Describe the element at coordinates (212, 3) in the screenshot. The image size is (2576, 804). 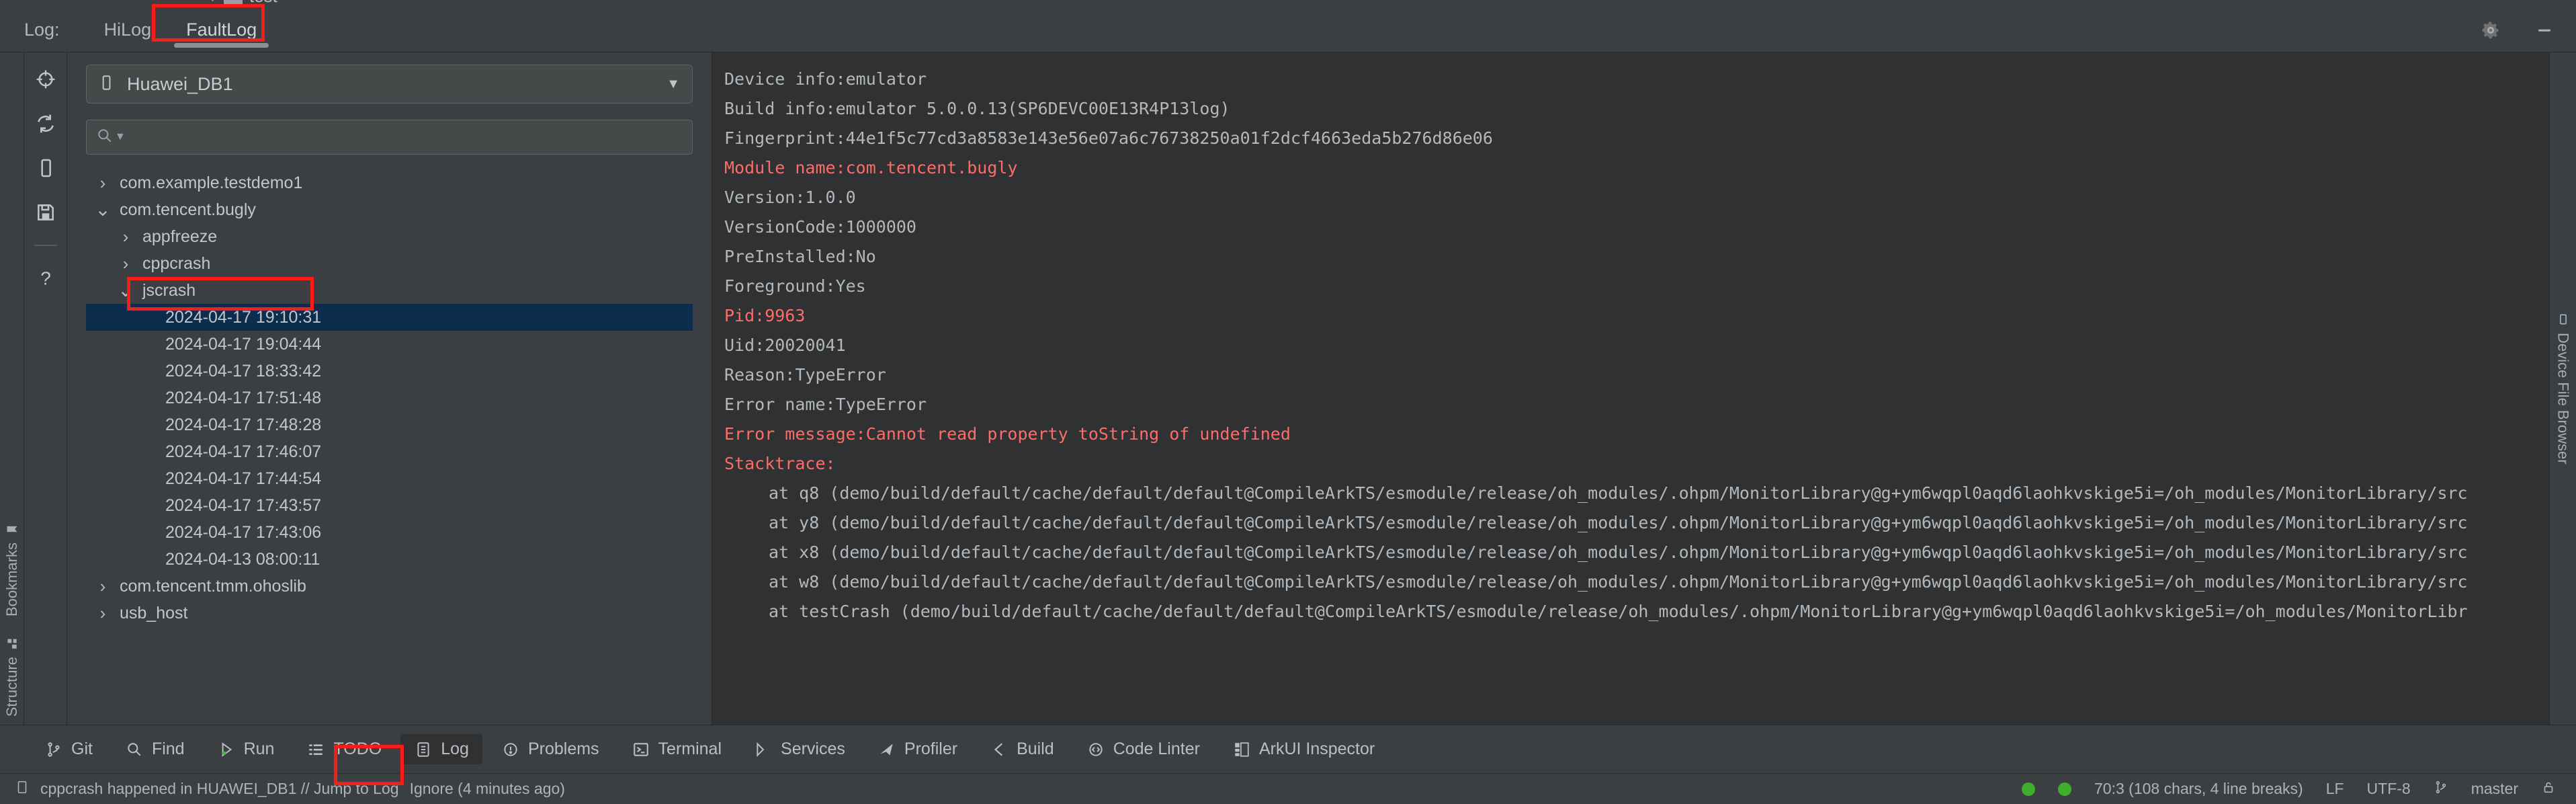
I see `chevron-down-icon: ˅` at that location.